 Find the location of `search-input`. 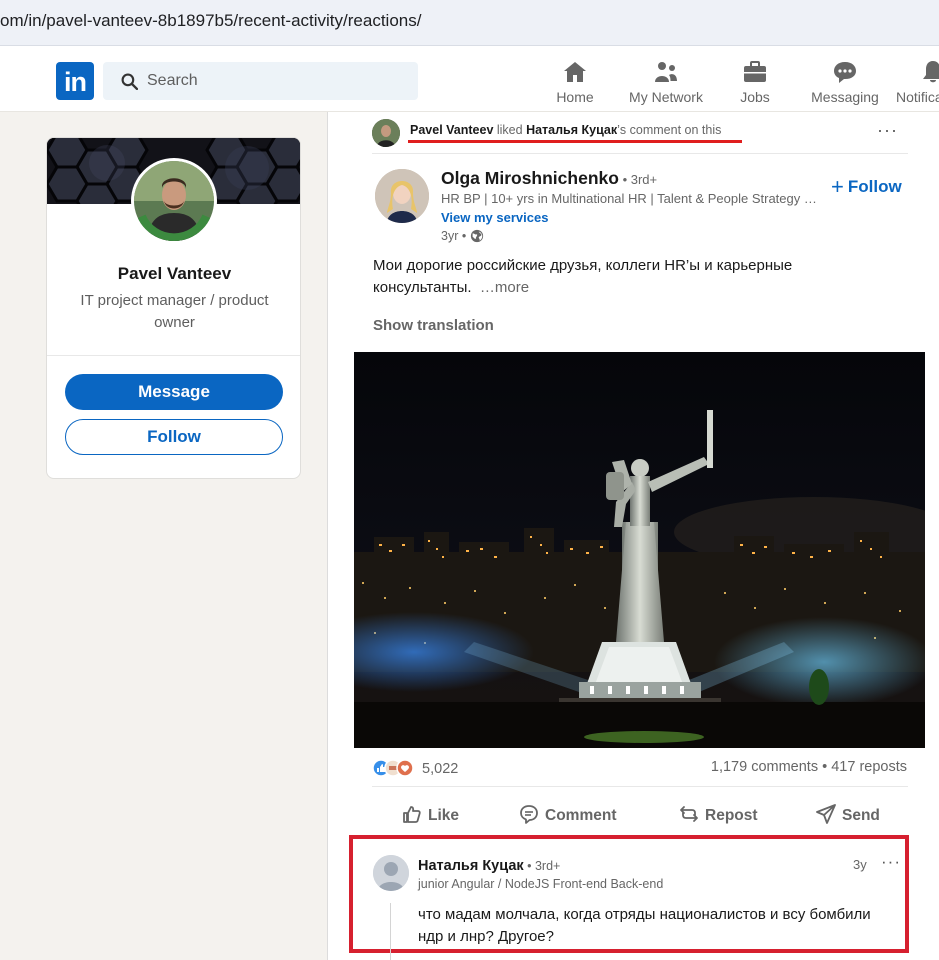

search-input is located at coordinates (277, 81).